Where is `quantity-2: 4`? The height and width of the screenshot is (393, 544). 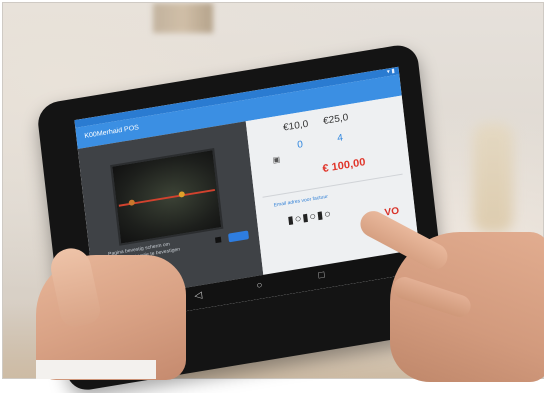
quantity-2: 4 is located at coordinates (340, 138).